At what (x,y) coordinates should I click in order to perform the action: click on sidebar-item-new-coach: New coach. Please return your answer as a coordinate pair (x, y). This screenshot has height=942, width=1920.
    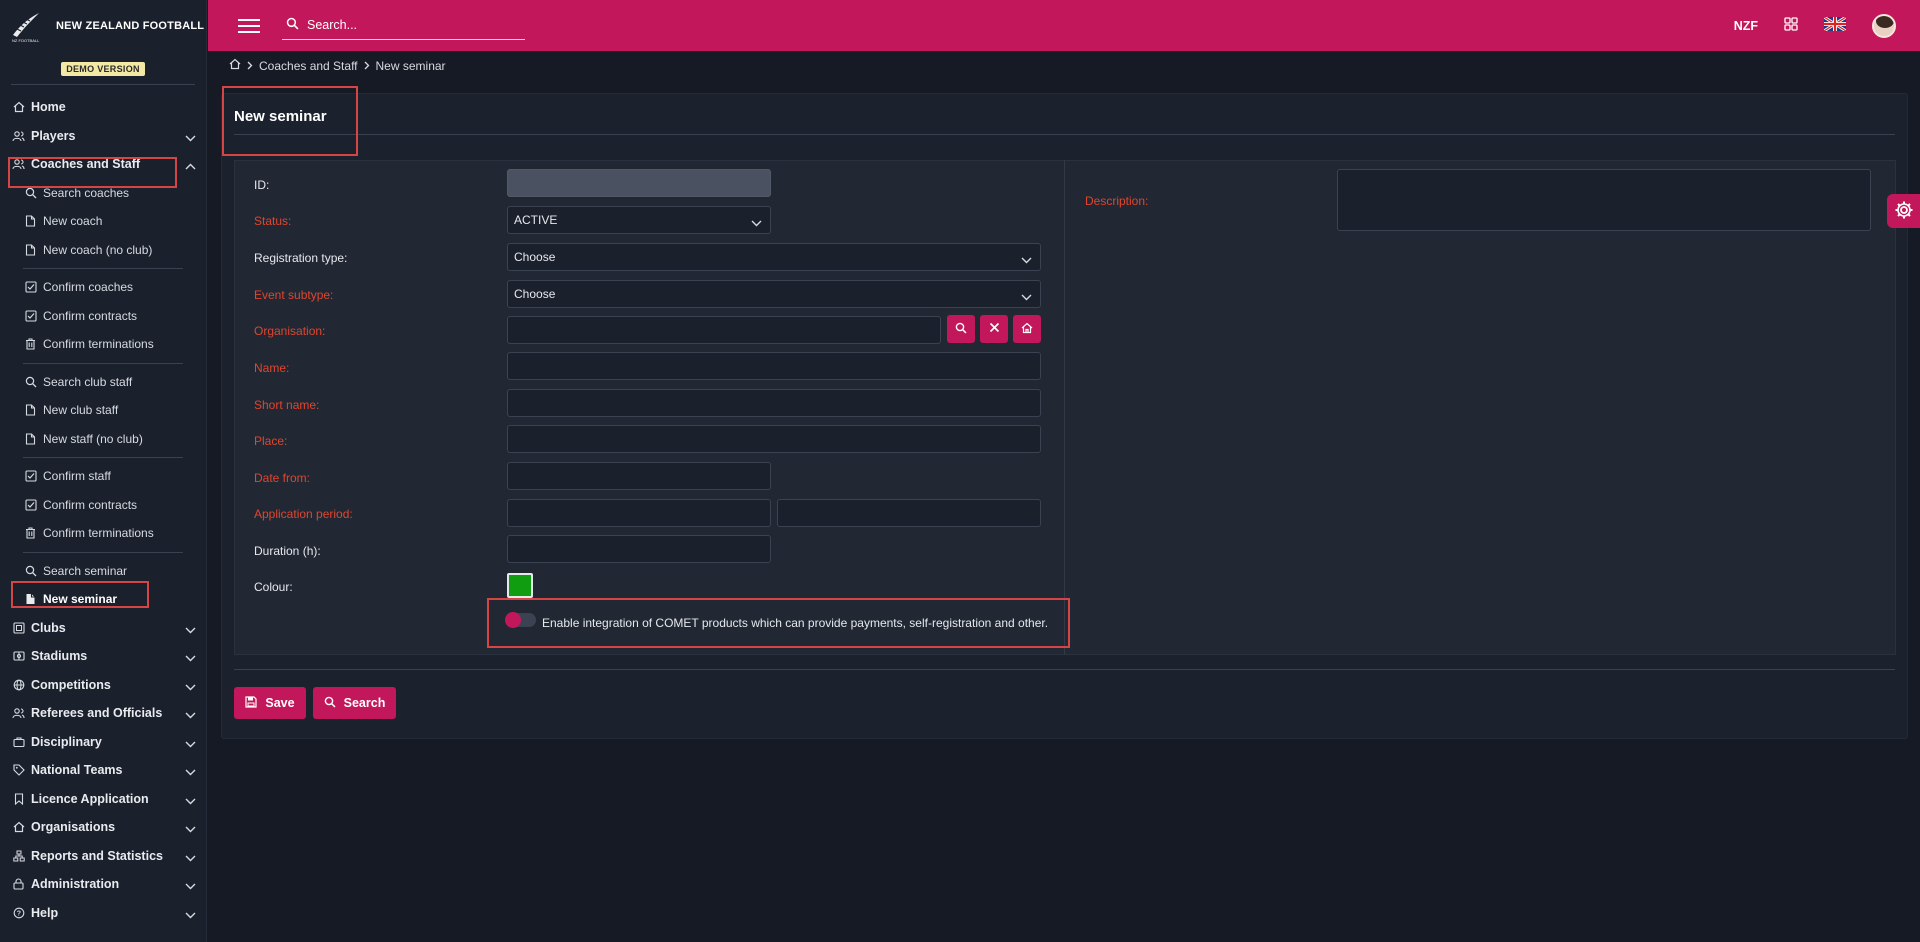
    Looking at the image, I should click on (103, 221).